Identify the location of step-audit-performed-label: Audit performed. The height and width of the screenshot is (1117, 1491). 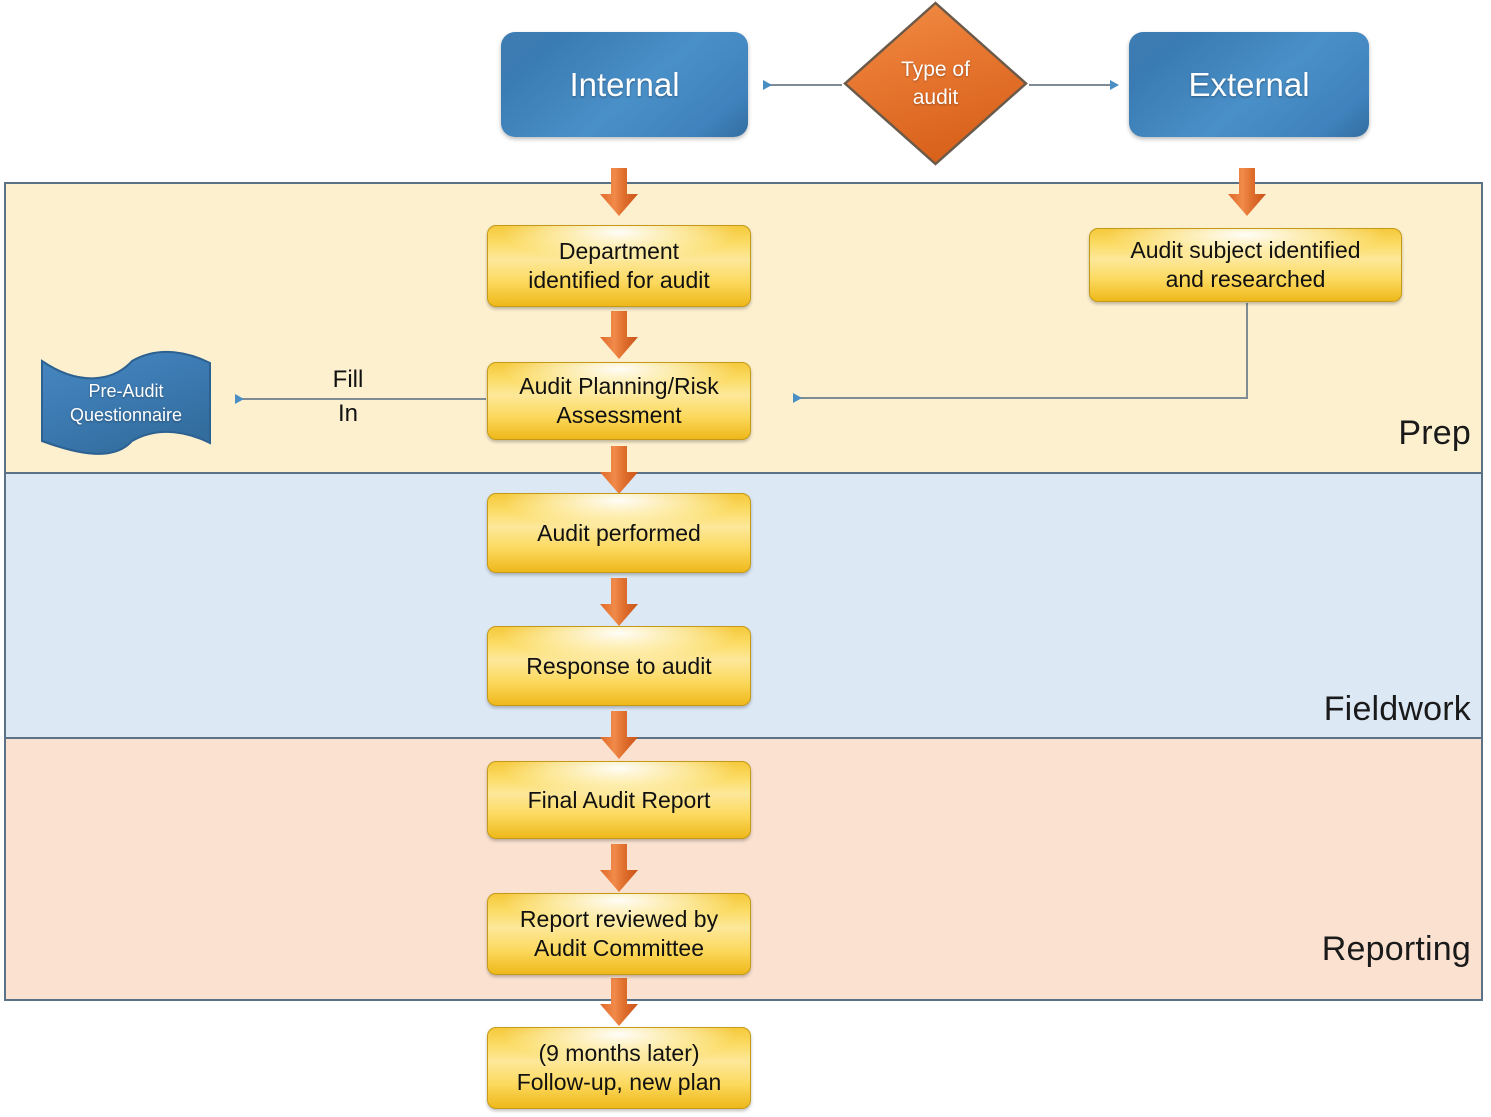
(619, 532).